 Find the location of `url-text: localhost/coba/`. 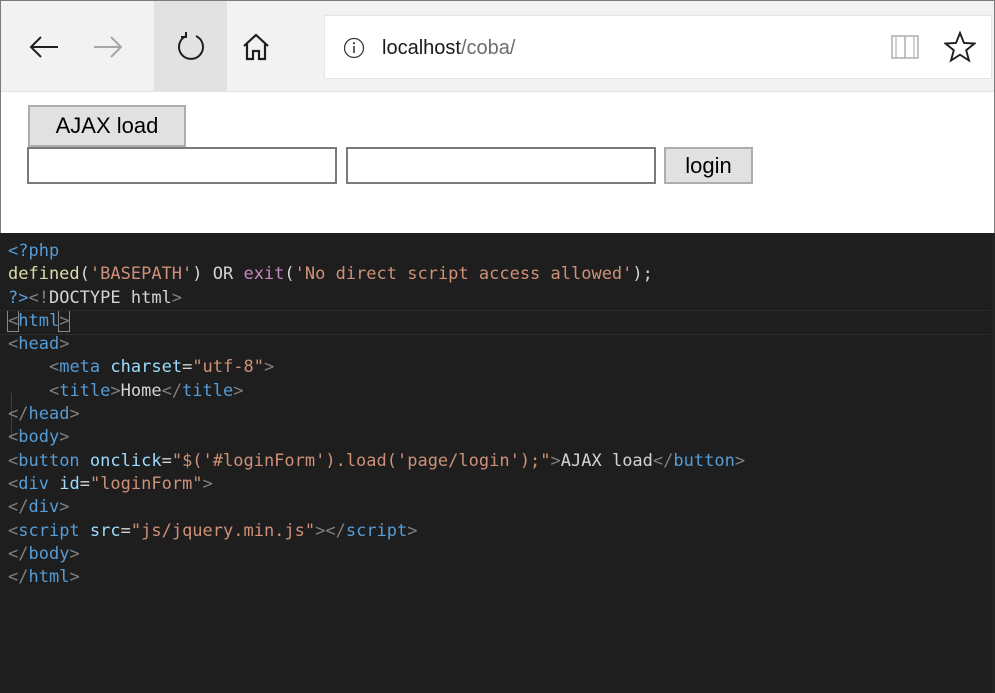

url-text: localhost/coba/ is located at coordinates (448, 48).